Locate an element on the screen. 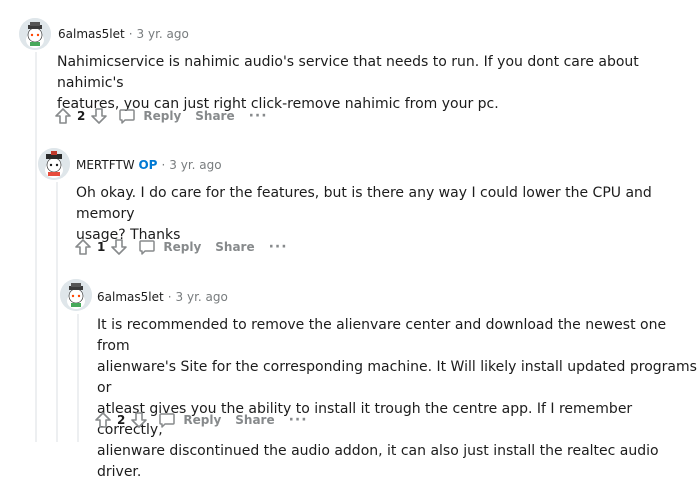  op-badge: OP is located at coordinates (148, 165).